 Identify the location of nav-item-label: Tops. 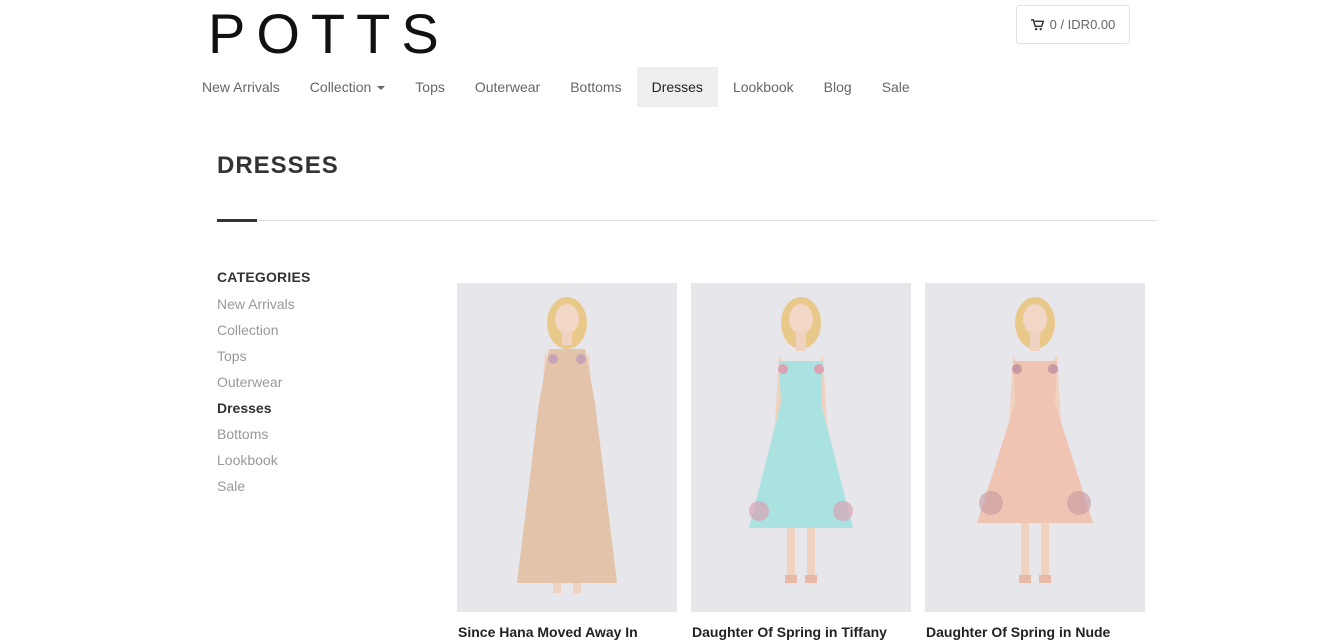
(430, 87).